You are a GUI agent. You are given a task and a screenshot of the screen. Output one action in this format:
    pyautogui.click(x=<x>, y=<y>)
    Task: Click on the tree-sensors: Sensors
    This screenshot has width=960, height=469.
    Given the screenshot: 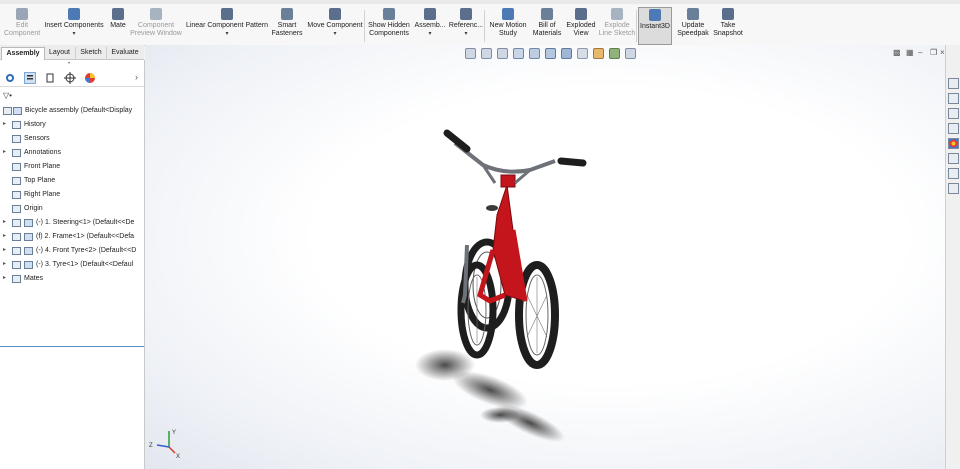 What is the action you would take?
    pyautogui.click(x=72, y=138)
    